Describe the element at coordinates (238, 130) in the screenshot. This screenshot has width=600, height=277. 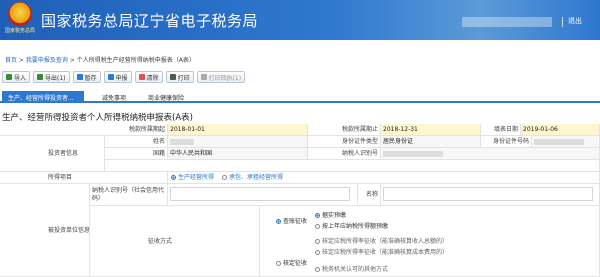
I see `period-start-field: 2018-01-01` at that location.